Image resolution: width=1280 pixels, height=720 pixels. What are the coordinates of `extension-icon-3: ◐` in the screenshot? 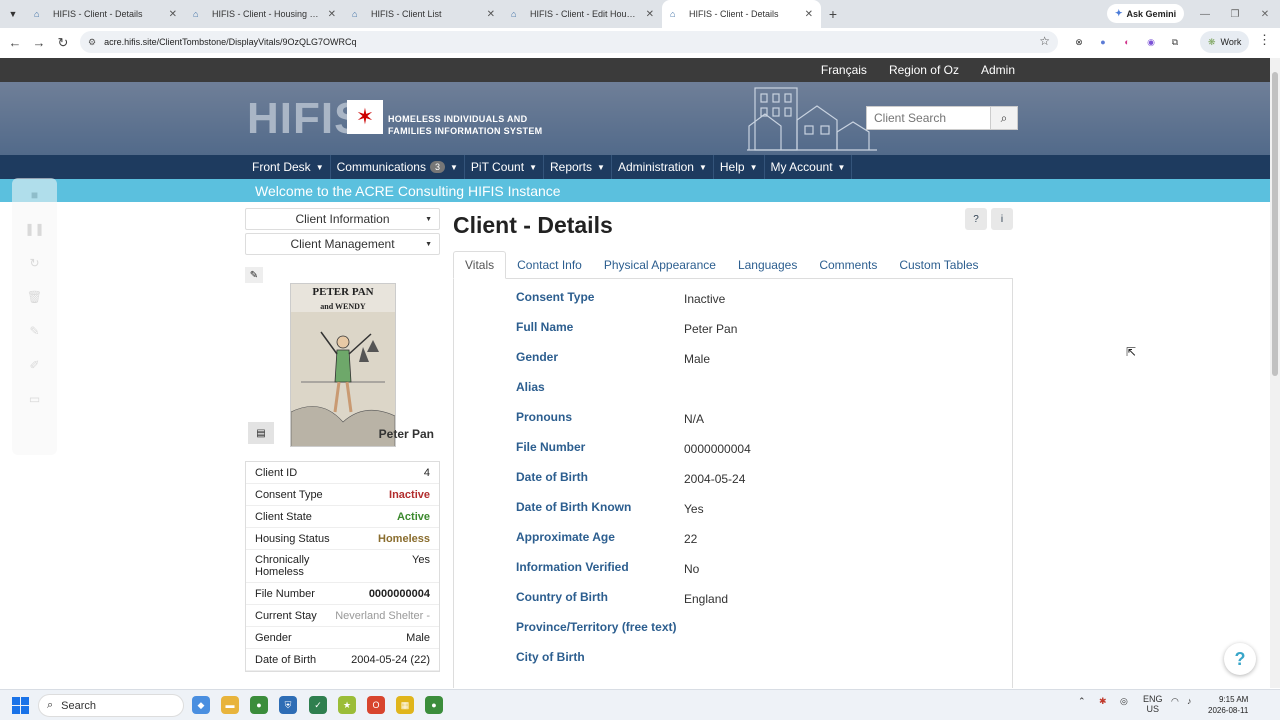 It's located at (1127, 42).